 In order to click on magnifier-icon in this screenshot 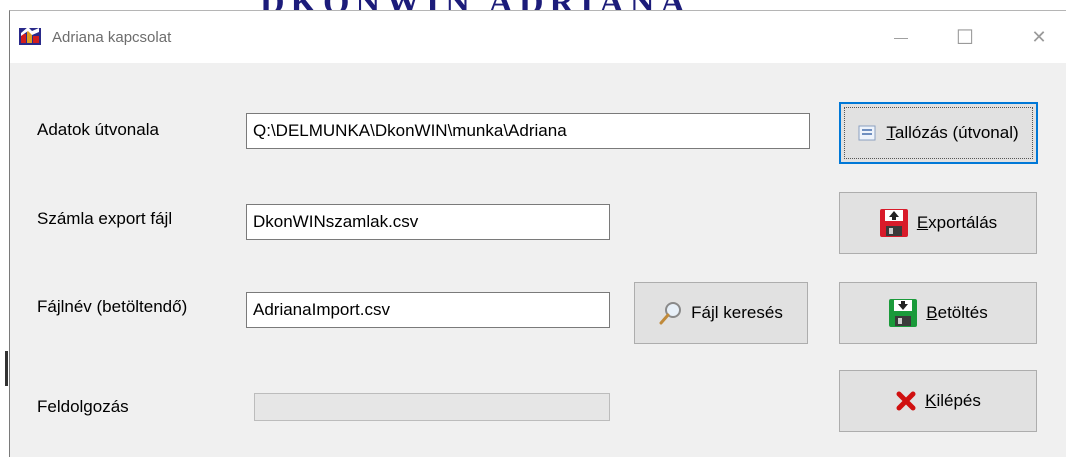, I will do `click(671, 313)`.